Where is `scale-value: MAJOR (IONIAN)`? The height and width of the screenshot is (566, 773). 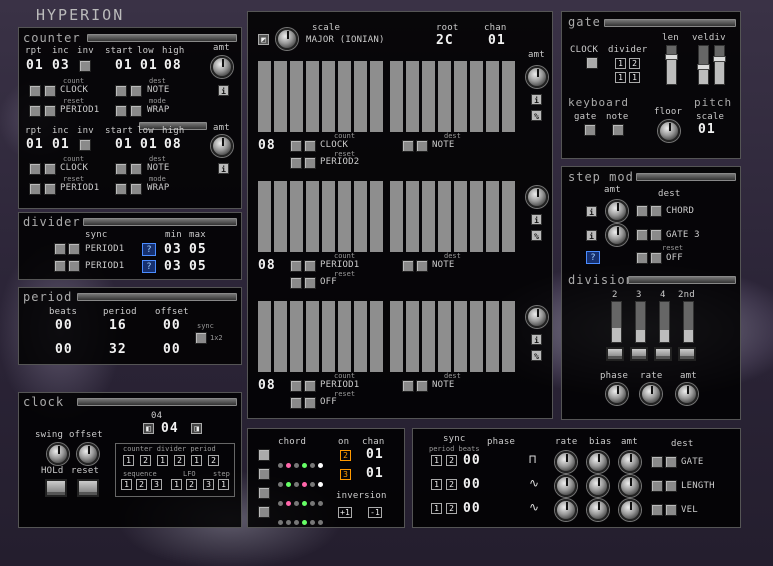 scale-value: MAJOR (IONIAN) is located at coordinates (345, 40).